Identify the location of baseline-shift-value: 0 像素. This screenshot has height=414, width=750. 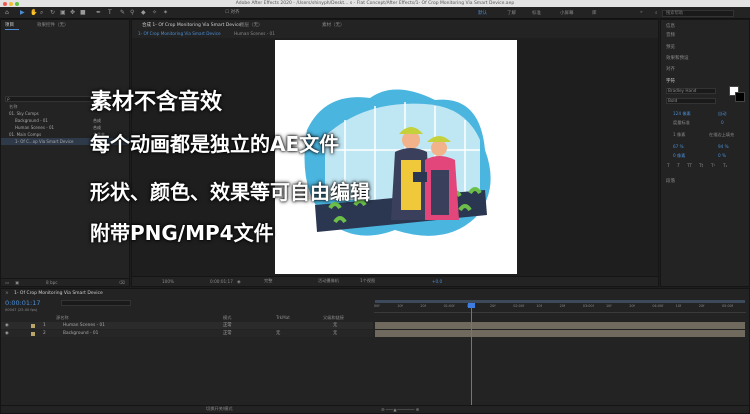
(679, 156).